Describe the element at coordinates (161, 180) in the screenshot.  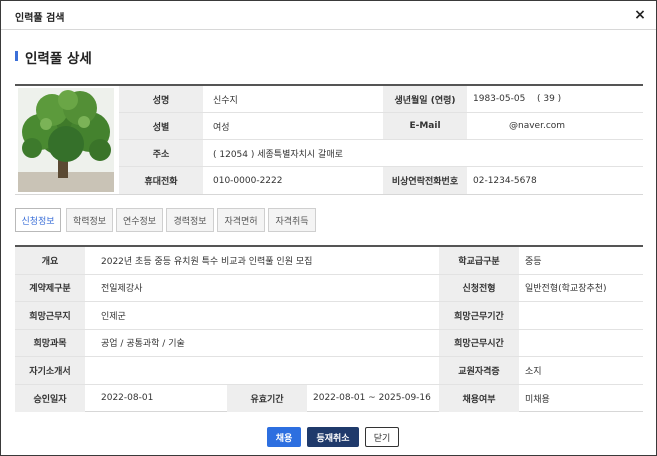
I see `phone-label: 휴대전화` at that location.